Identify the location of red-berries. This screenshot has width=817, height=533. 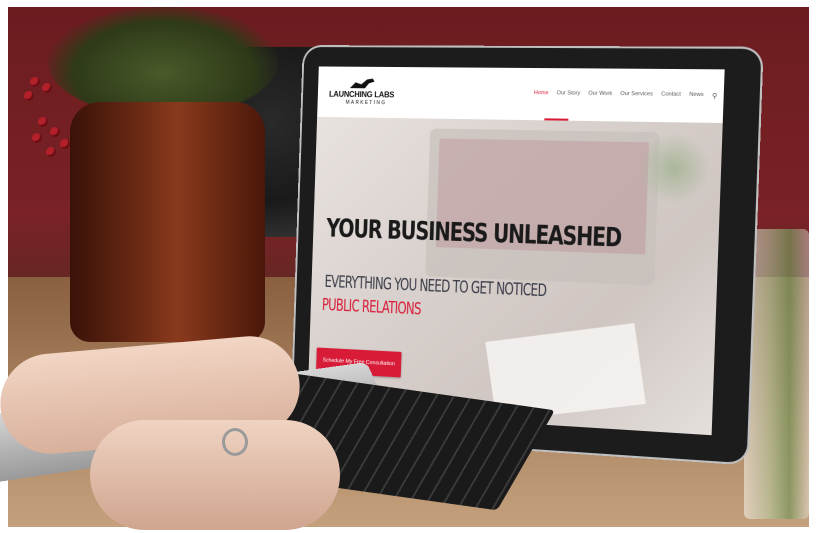
(55, 122).